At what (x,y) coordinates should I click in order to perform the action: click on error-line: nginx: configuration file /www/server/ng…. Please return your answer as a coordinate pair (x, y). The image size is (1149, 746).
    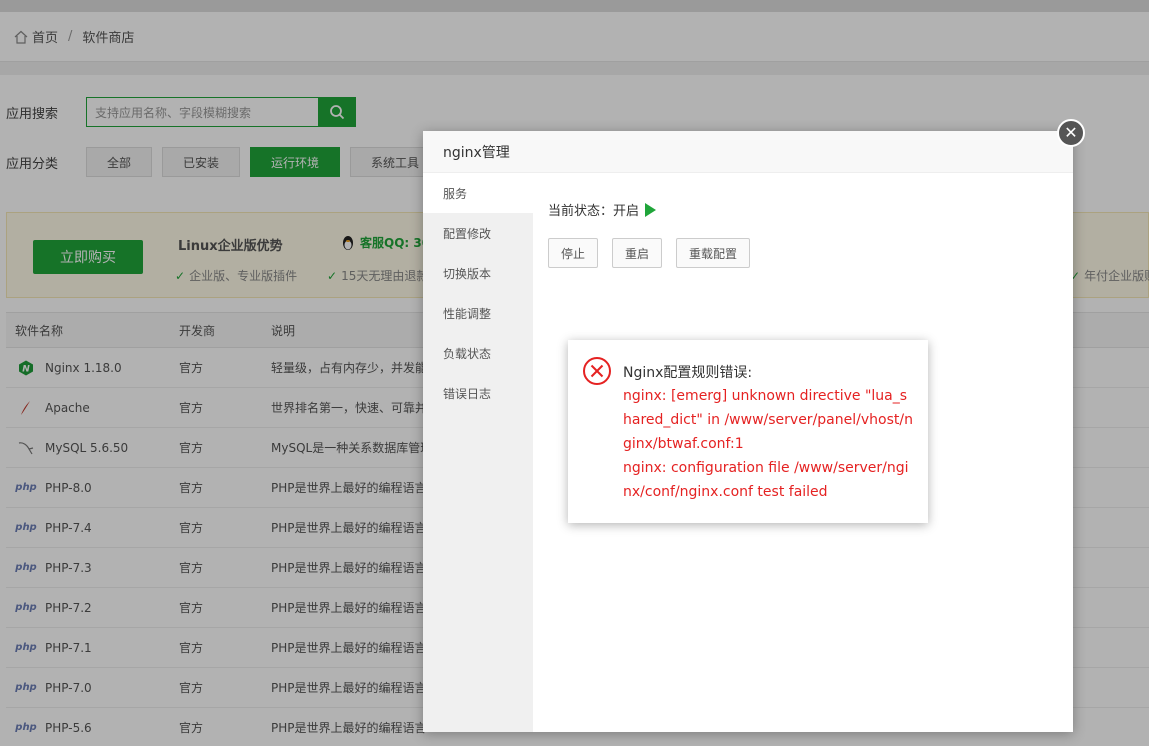
    Looking at the image, I should click on (766, 480).